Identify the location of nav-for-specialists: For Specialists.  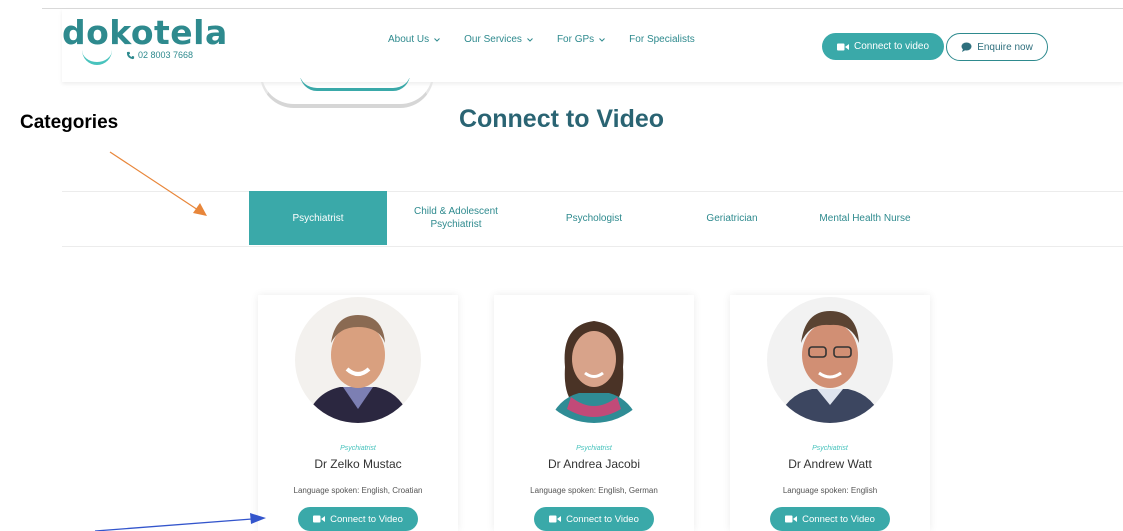
(662, 39).